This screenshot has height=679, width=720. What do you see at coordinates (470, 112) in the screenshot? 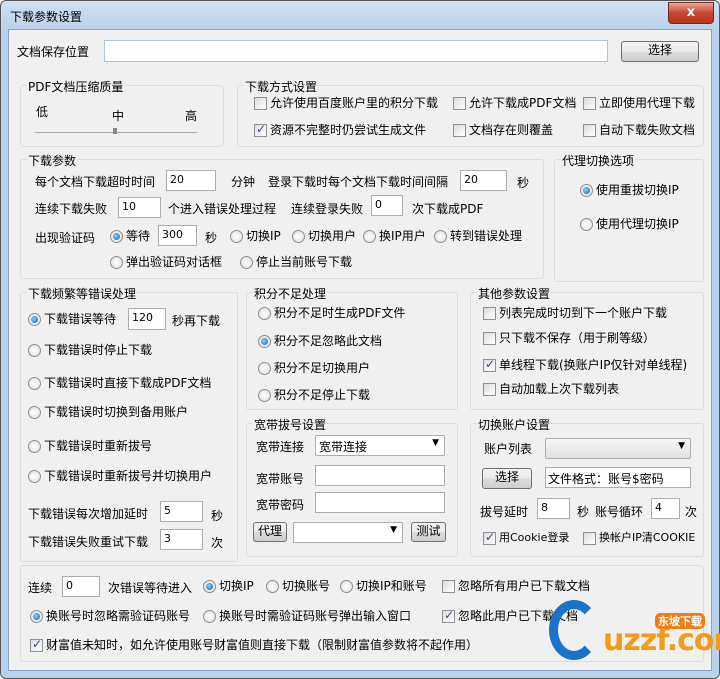
I see `download-mode-group: 下载方式设置` at bounding box center [470, 112].